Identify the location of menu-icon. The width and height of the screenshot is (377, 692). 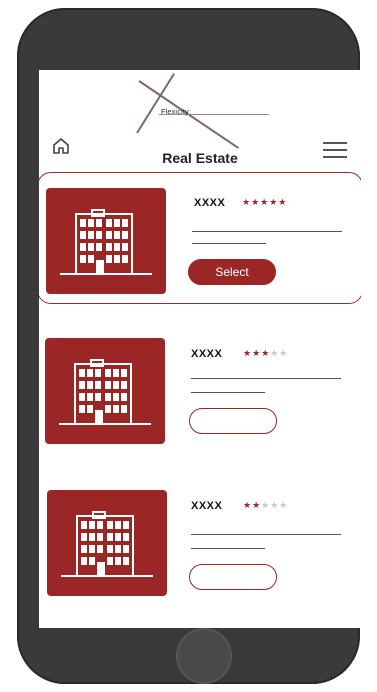
(335, 150).